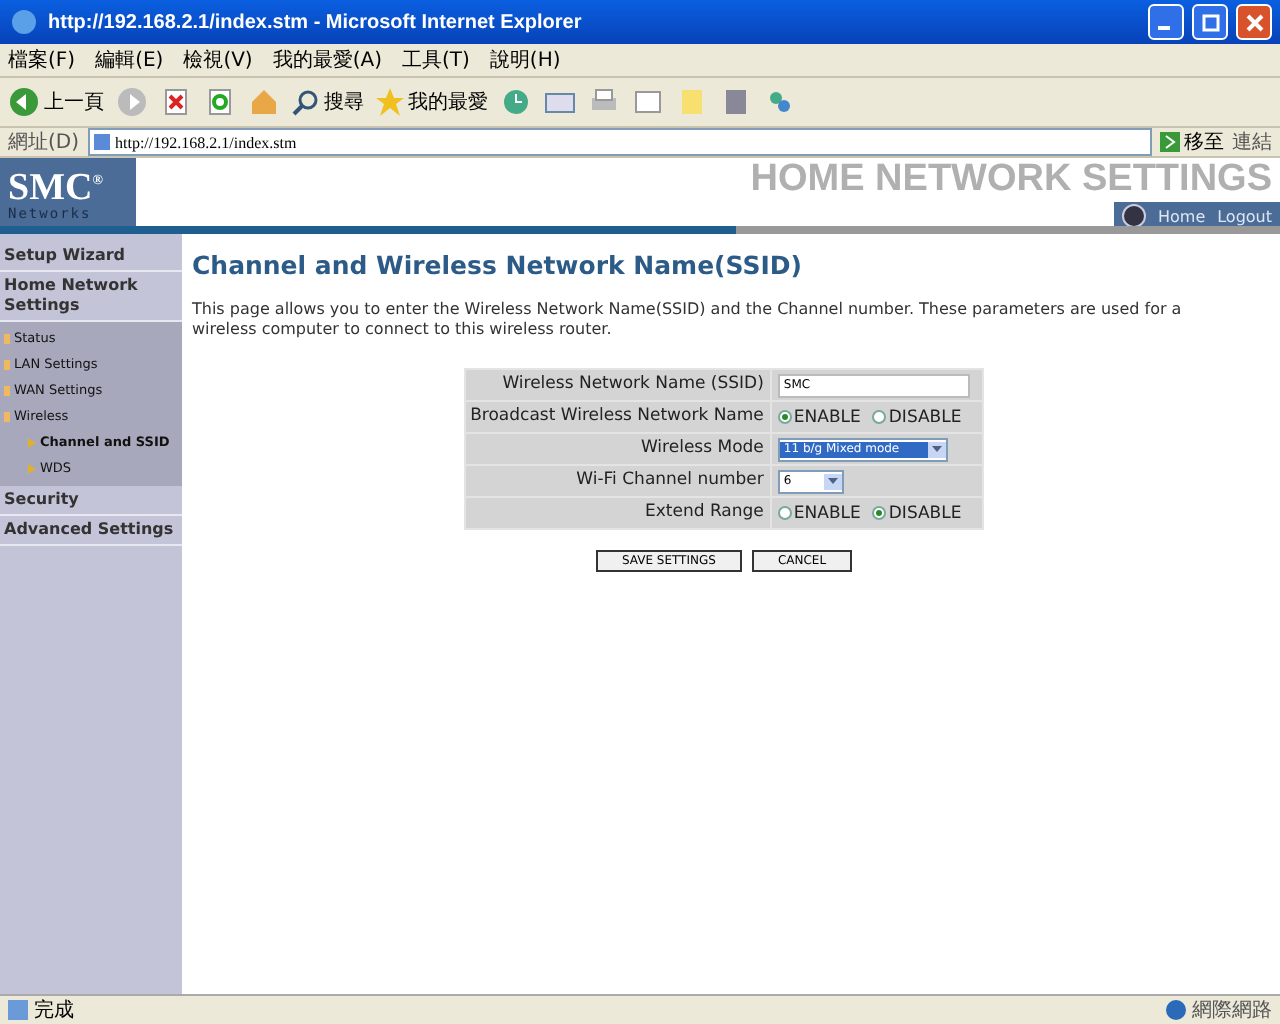 This screenshot has height=1024, width=1280. I want to click on window-title: http://192.168.2.1/index.stm - Microsoft Internet Explorer, so click(316, 22).